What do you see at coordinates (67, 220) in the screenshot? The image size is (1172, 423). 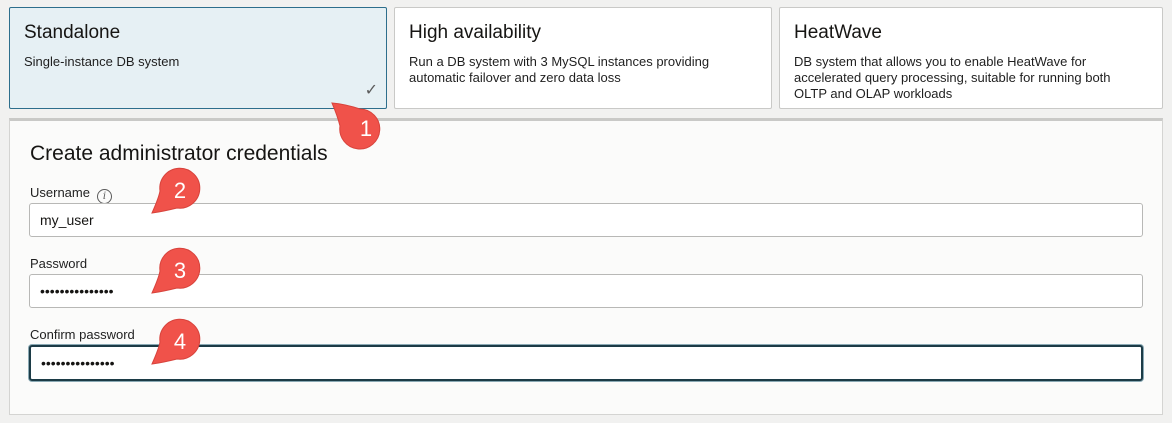 I see `username-value: my_user` at bounding box center [67, 220].